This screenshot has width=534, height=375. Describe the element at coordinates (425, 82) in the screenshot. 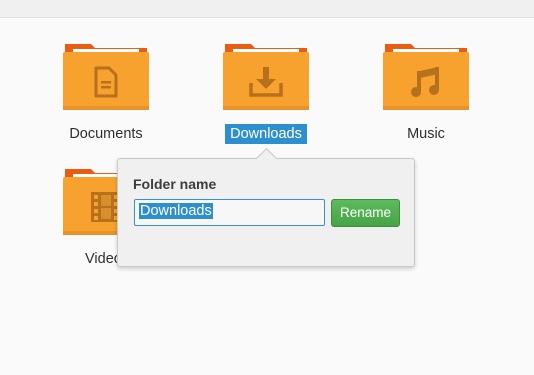

I see `music-note-icon` at that location.